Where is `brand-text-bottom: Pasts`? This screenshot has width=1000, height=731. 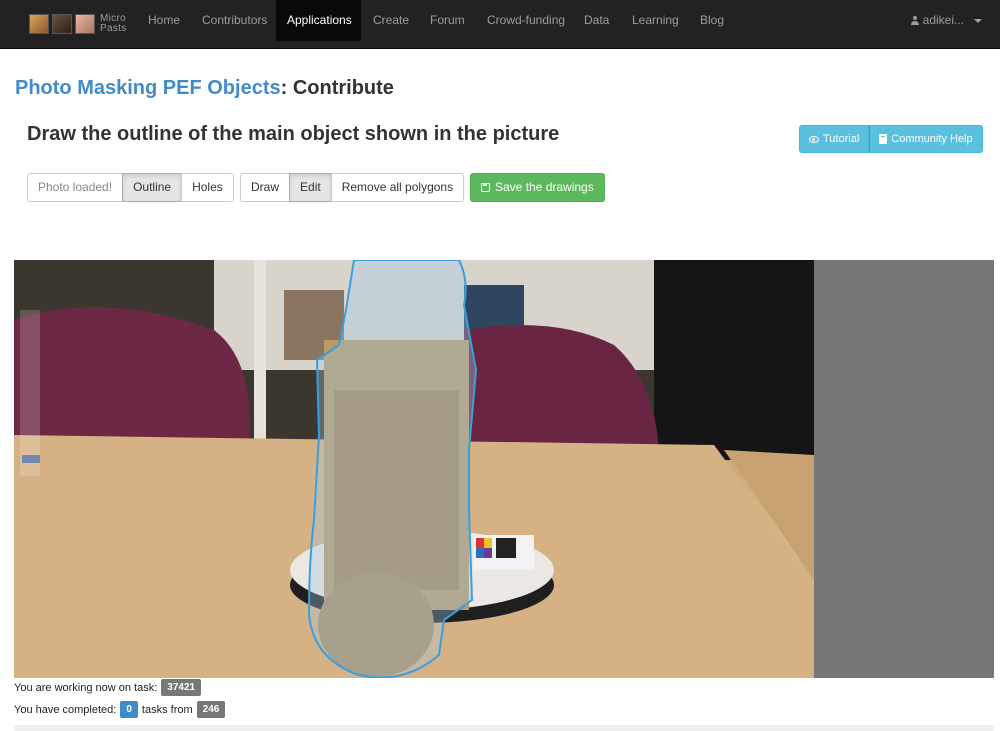
brand-text-bottom: Pasts is located at coordinates (113, 28).